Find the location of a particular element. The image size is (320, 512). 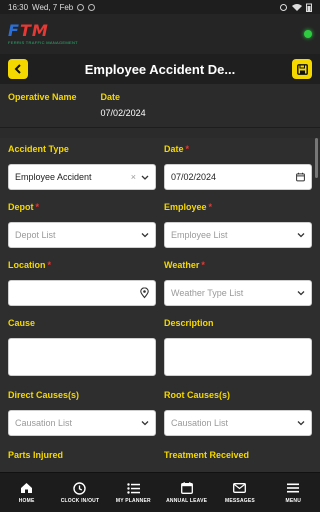

scrollbar is located at coordinates (316, 158).